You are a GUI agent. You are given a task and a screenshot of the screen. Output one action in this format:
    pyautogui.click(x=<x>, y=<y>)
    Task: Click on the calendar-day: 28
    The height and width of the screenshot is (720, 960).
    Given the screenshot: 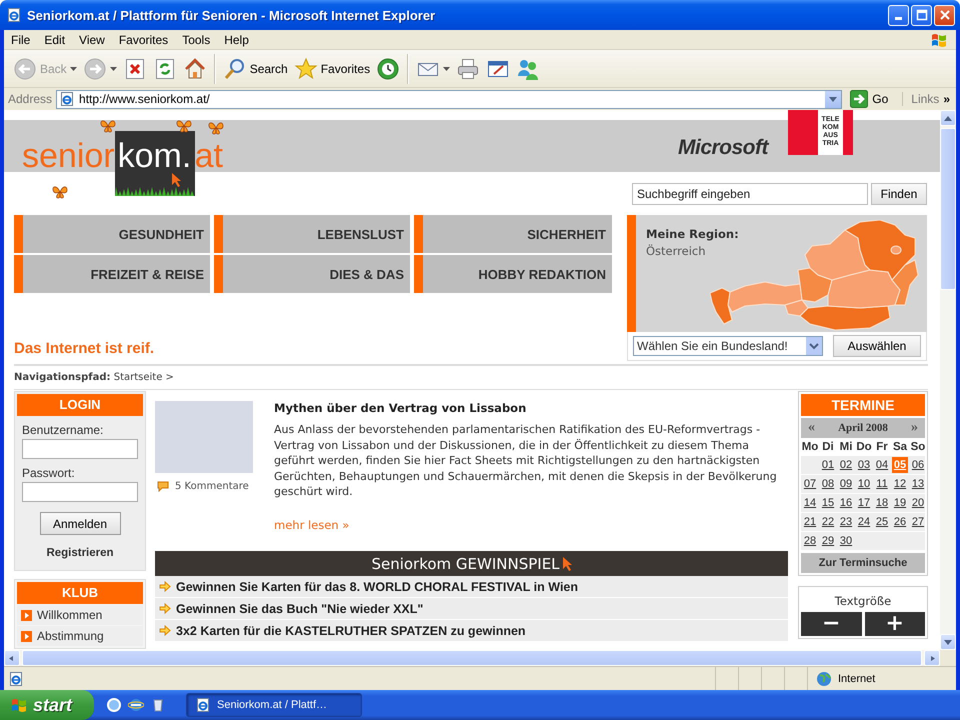 What is the action you would take?
    pyautogui.click(x=810, y=541)
    